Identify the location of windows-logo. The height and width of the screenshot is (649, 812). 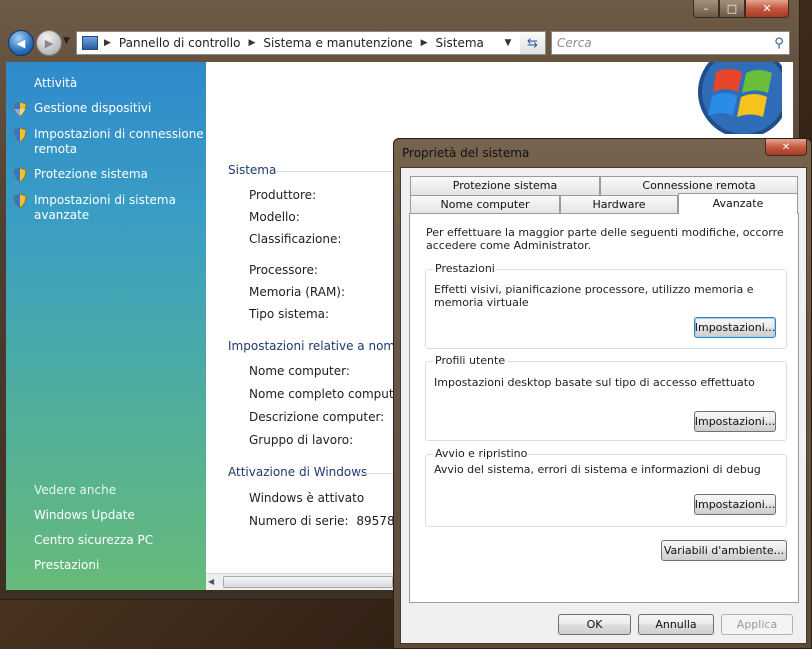
(740, 98).